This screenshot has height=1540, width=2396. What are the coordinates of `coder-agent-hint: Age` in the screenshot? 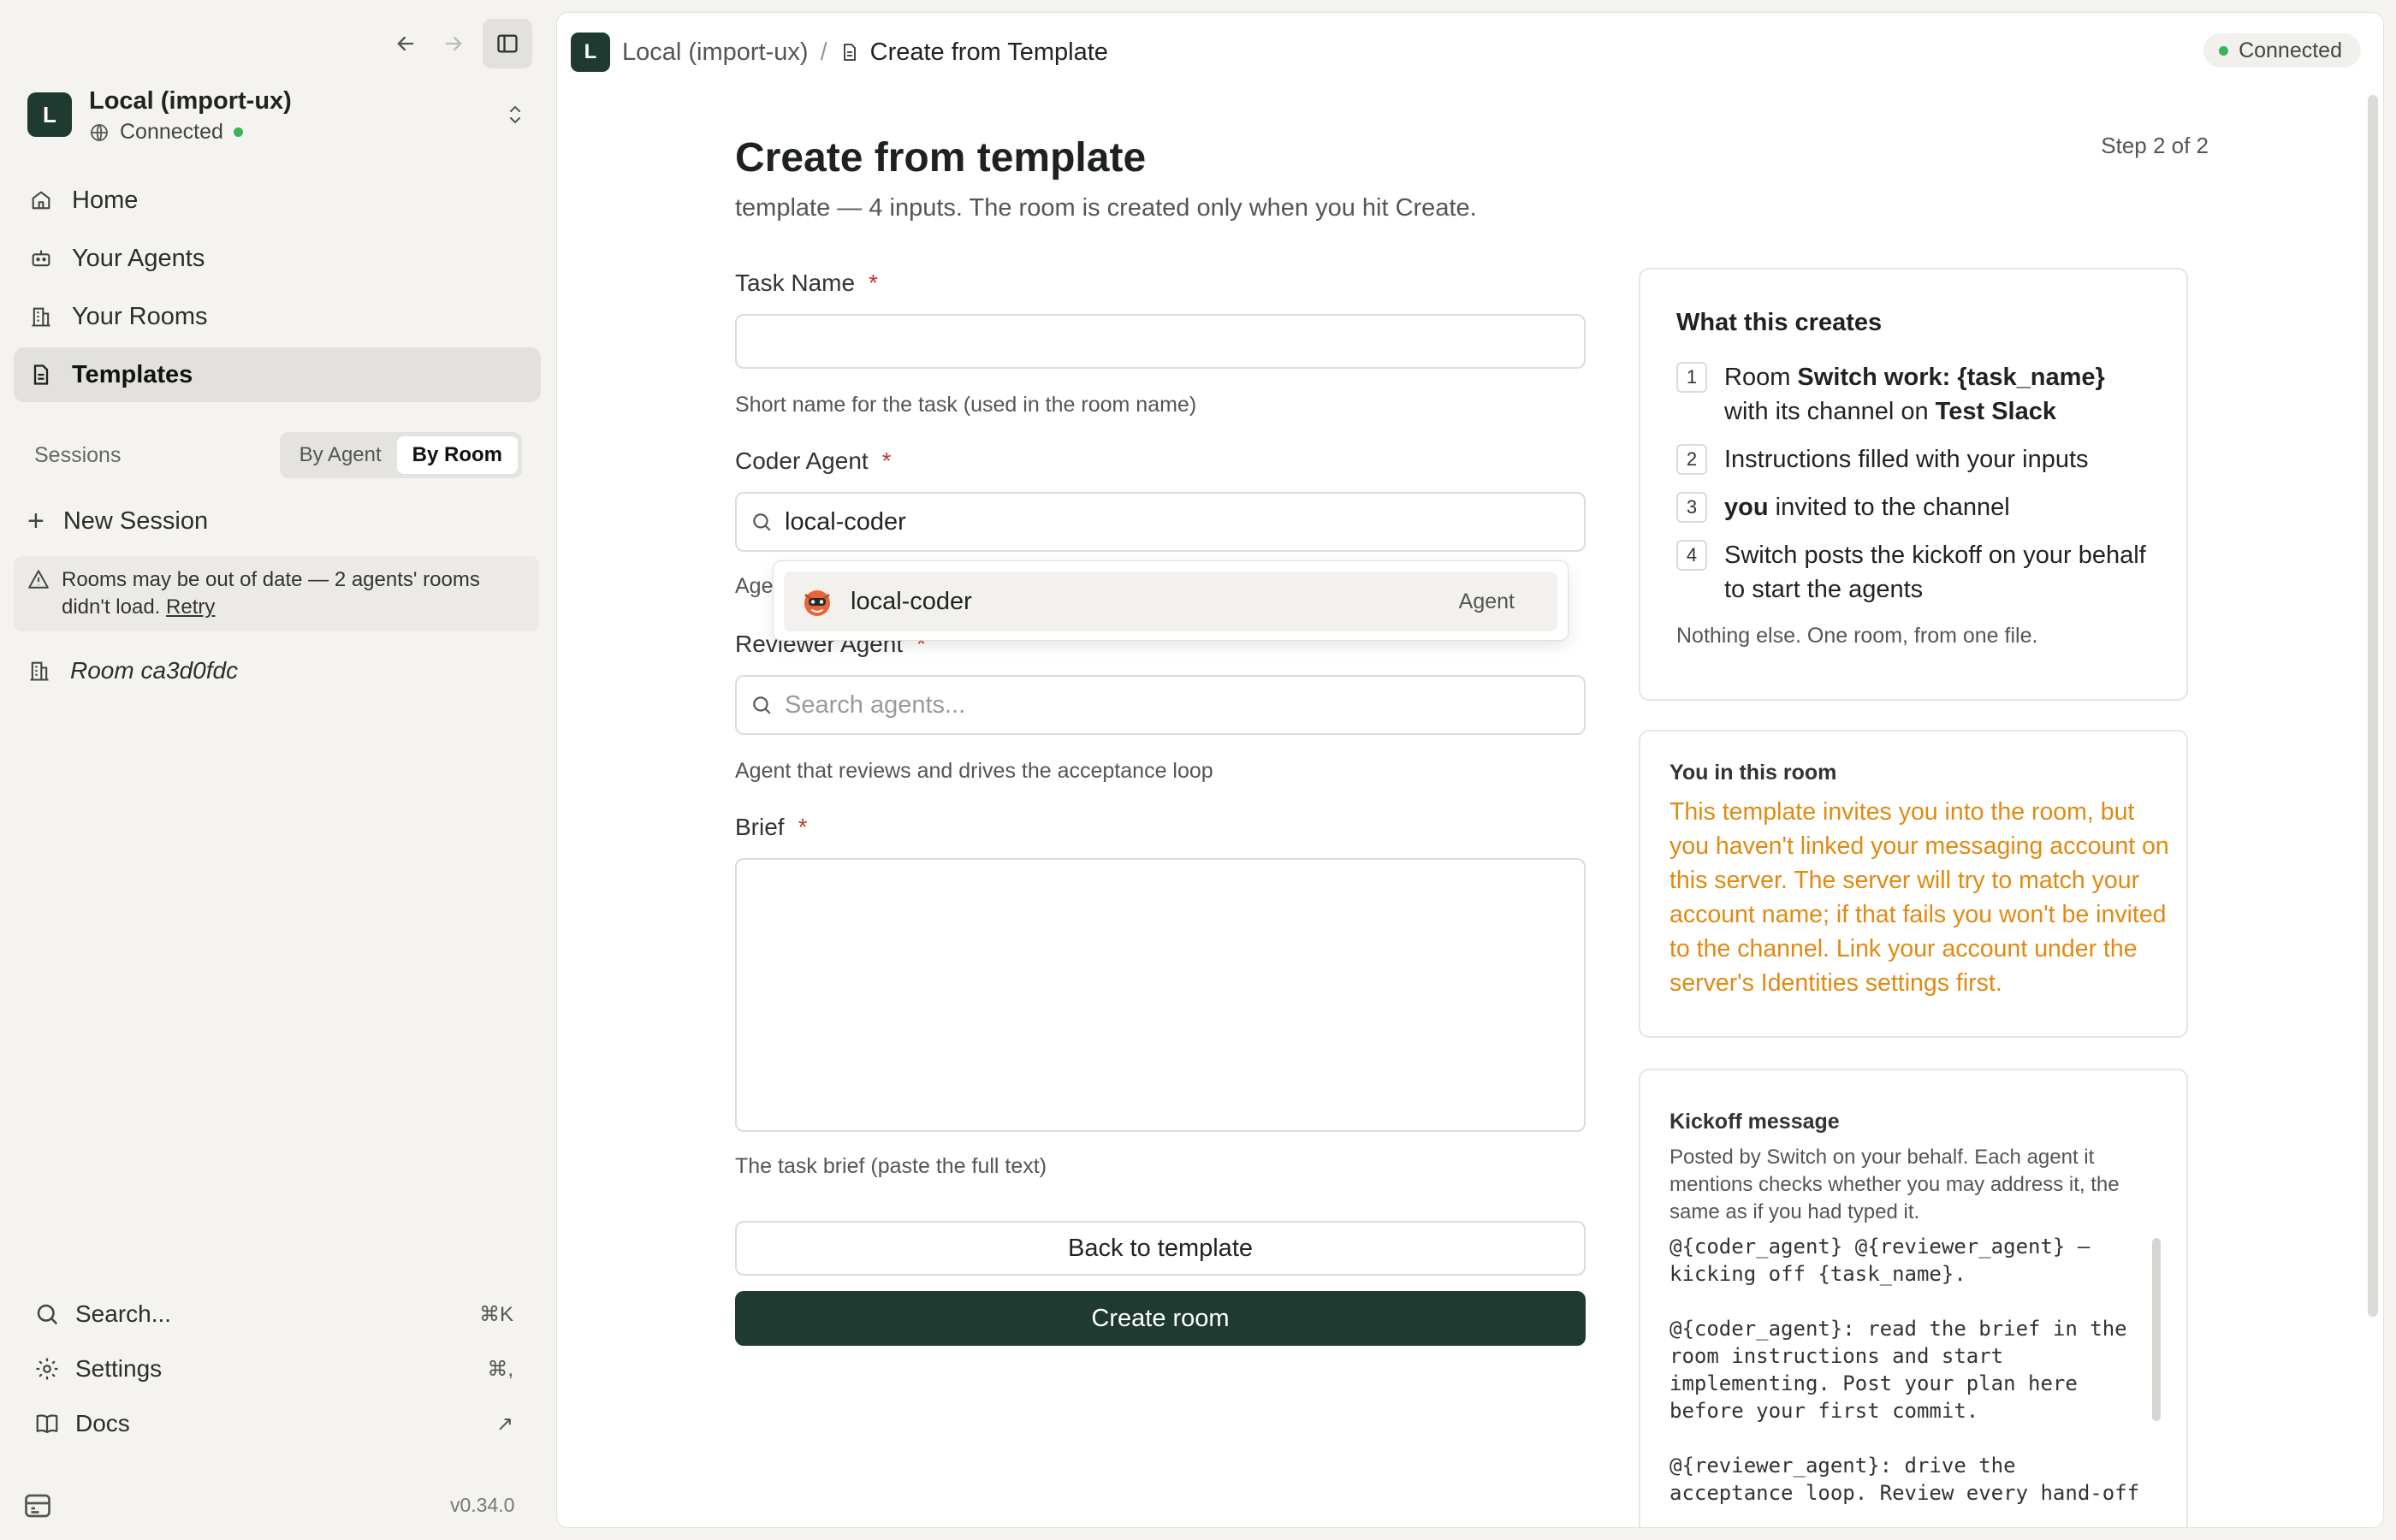 It's located at (754, 586).